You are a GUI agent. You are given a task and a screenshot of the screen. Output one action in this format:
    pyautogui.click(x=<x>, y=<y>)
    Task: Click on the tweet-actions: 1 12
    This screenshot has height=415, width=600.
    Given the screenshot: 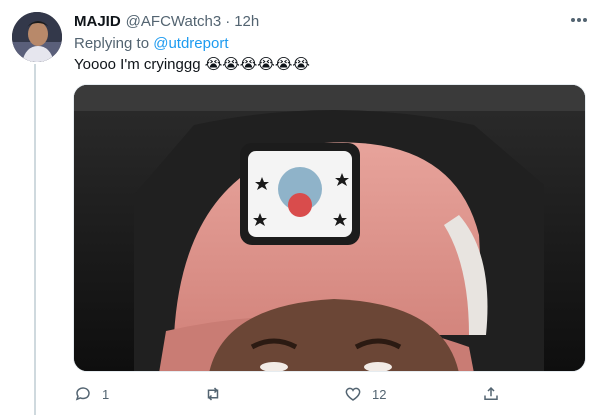 What is the action you would take?
    pyautogui.click(x=294, y=394)
    